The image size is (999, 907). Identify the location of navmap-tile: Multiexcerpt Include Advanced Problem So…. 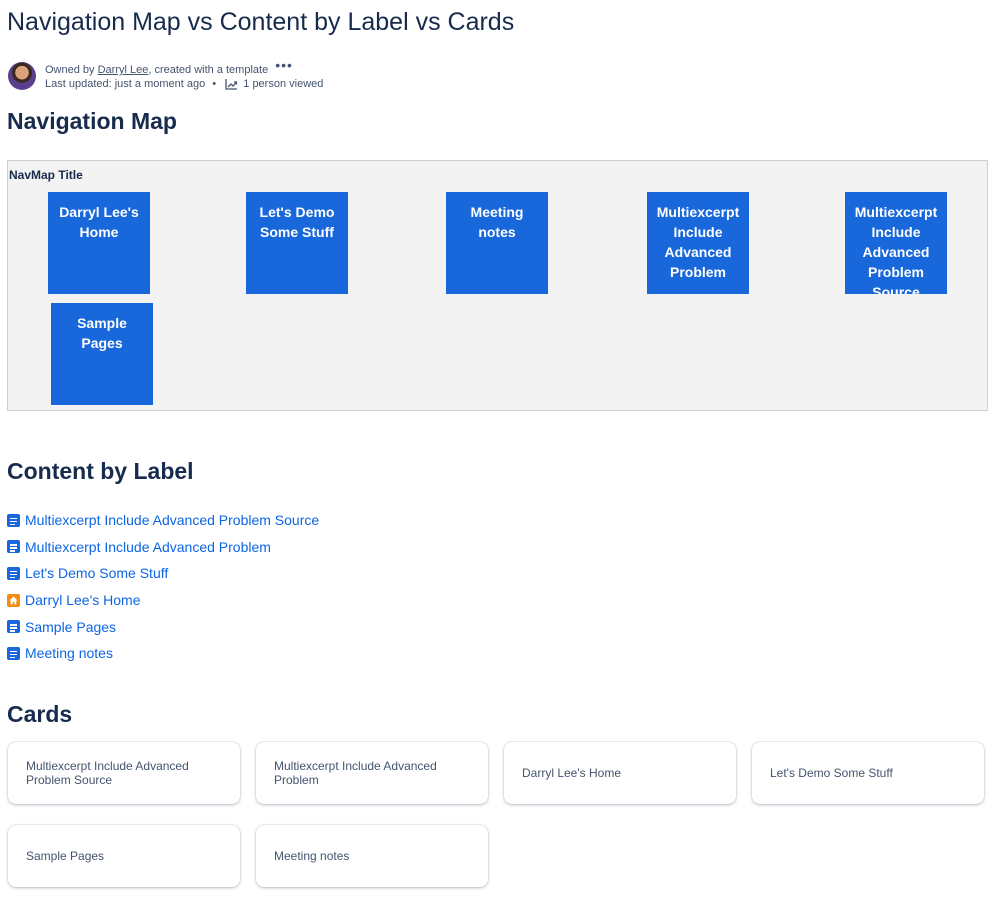
(896, 243).